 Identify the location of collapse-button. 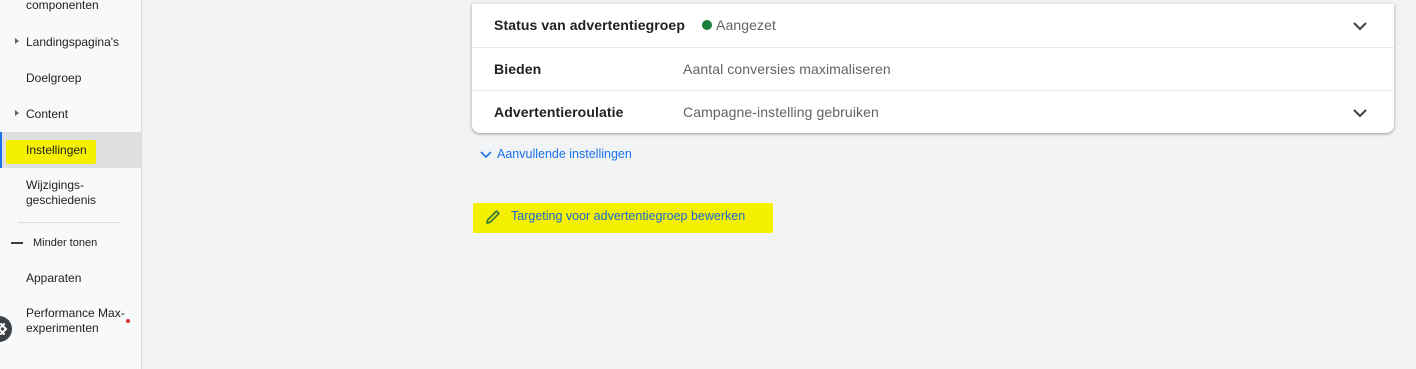
(6, 329).